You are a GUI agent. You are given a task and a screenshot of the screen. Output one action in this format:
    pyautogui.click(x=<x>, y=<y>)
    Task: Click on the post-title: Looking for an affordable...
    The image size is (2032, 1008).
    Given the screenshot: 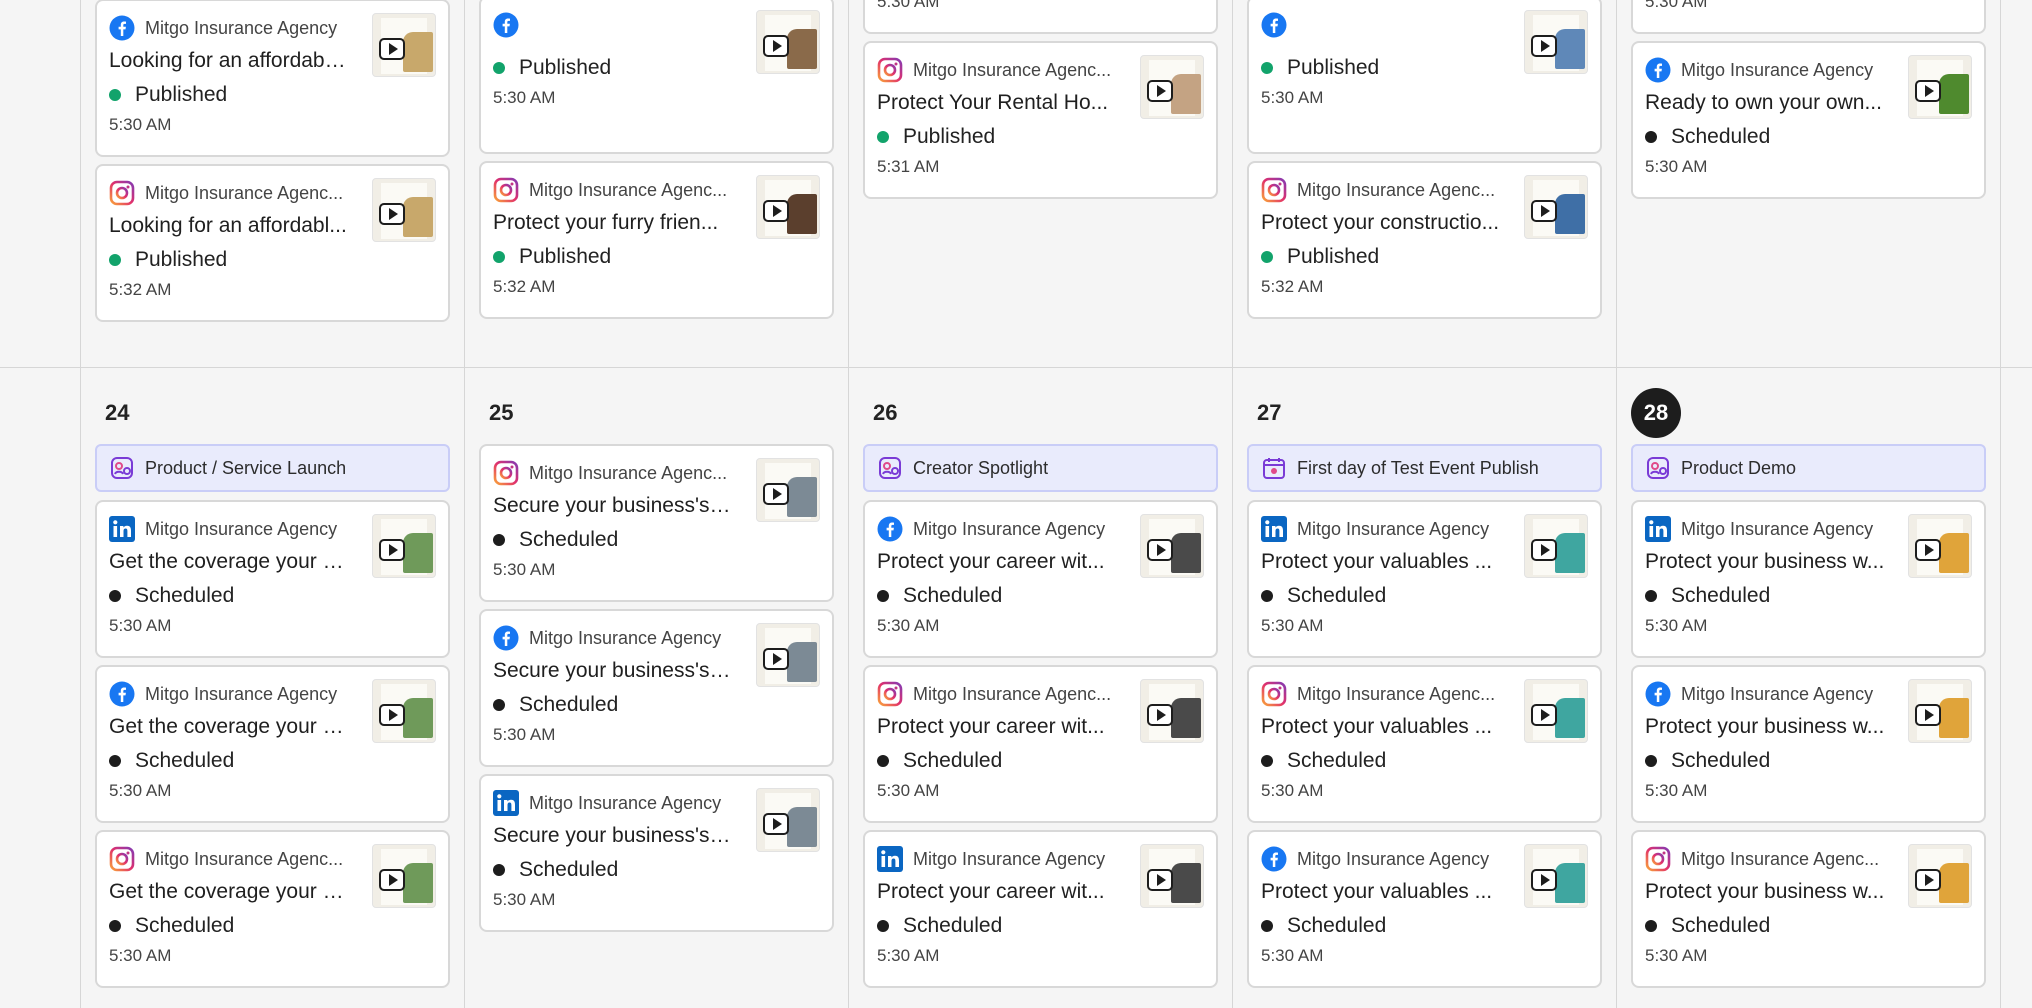 What is the action you would take?
    pyautogui.click(x=229, y=60)
    